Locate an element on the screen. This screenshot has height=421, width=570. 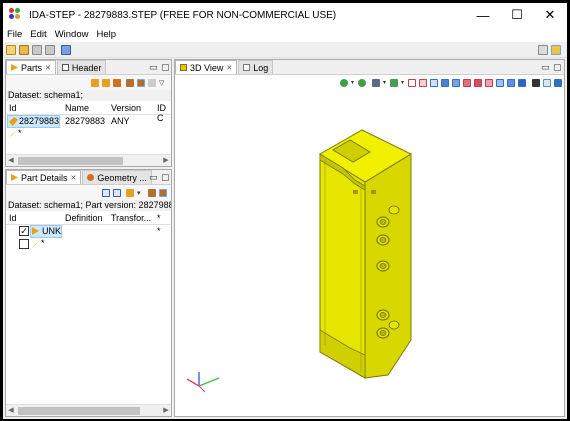
new-file-icon is located at coordinates (11, 49).